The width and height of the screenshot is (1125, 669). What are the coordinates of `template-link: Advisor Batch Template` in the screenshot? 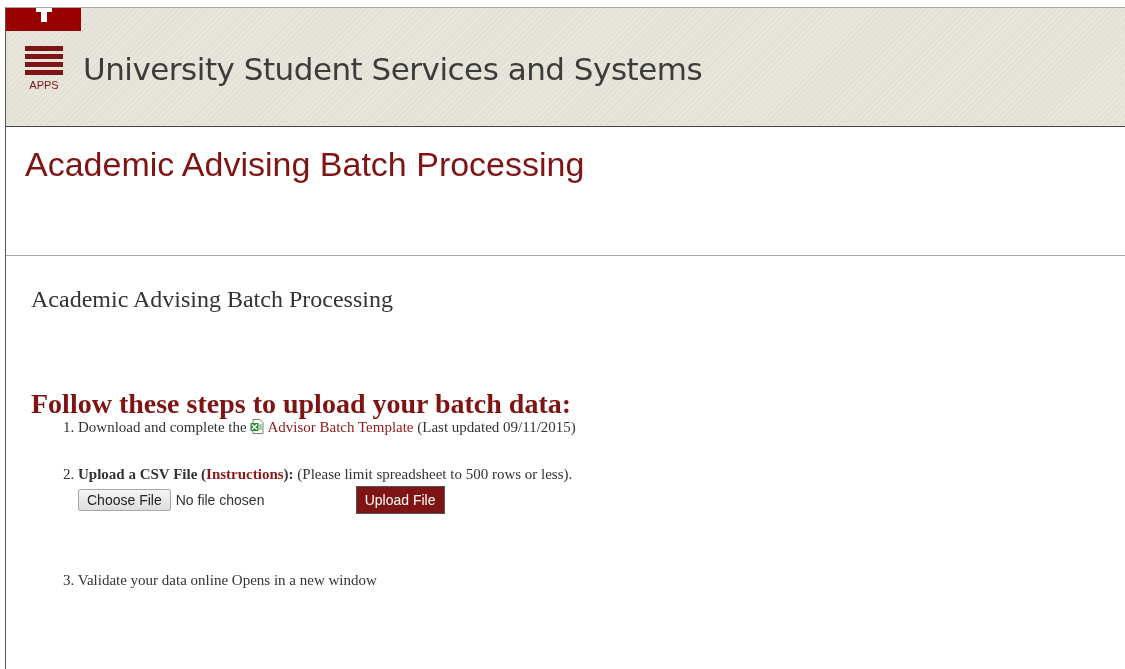 It's located at (340, 427).